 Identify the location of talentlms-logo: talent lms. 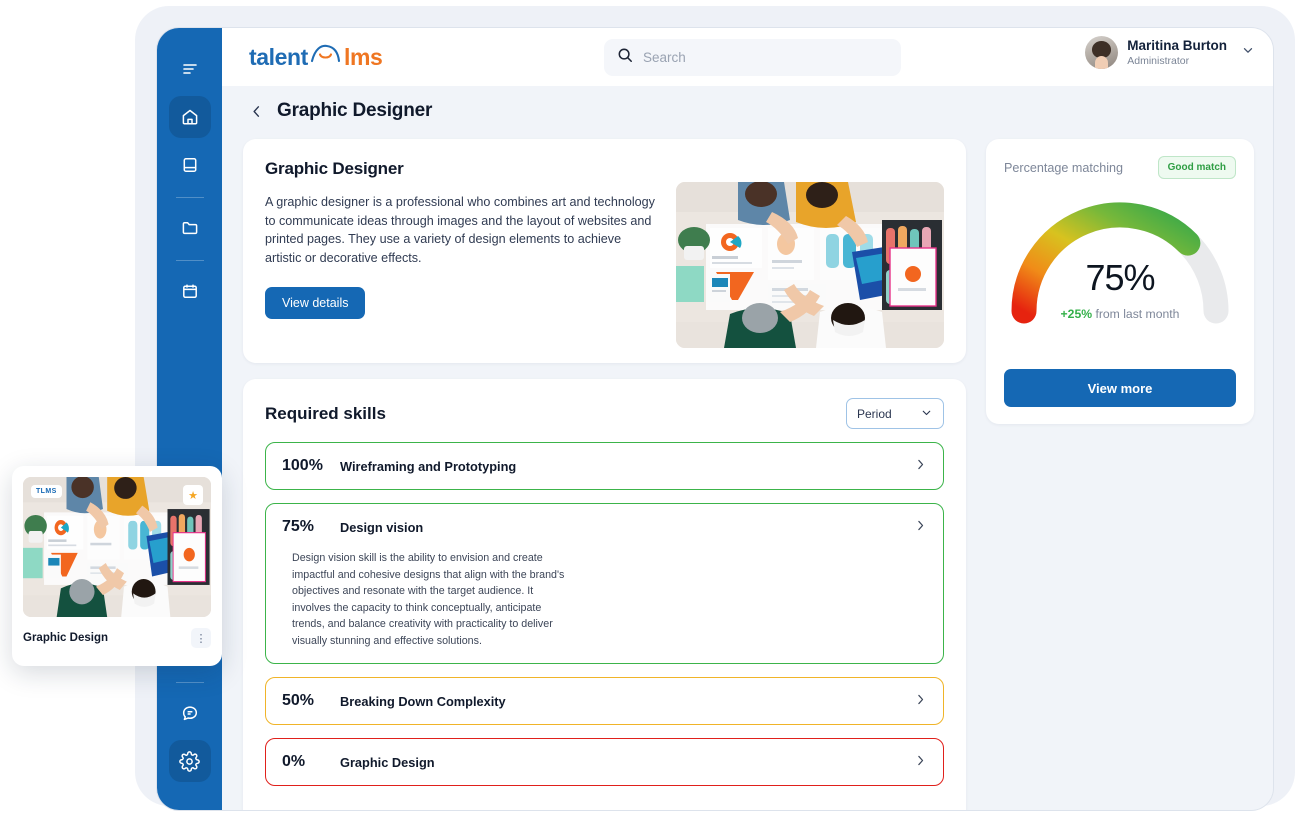
(316, 57).